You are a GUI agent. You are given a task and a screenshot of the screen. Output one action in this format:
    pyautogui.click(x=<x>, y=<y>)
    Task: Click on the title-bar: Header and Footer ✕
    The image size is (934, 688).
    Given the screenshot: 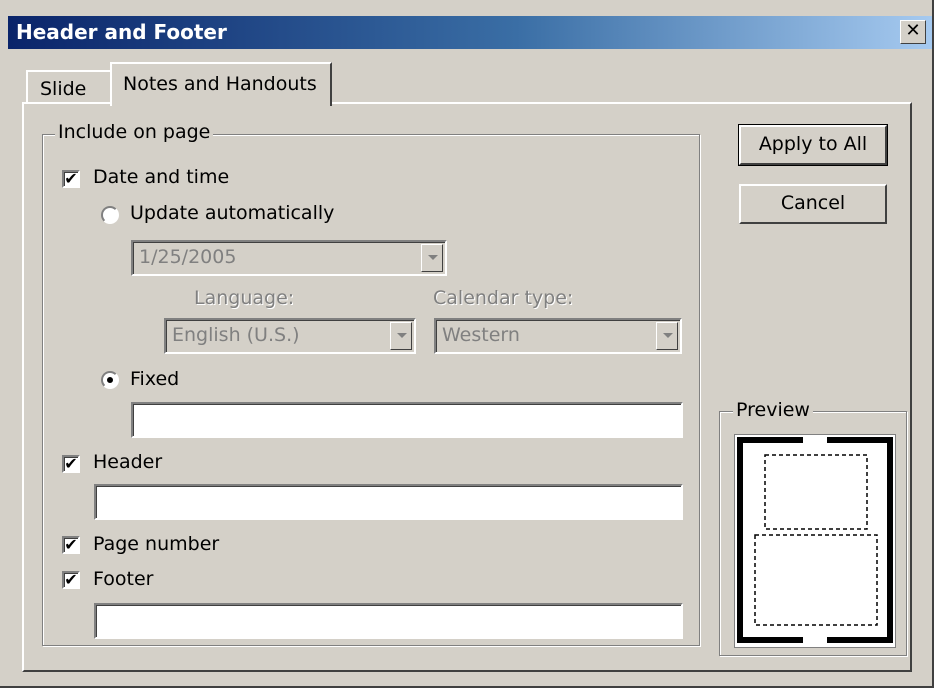 What is the action you would take?
    pyautogui.click(x=470, y=32)
    